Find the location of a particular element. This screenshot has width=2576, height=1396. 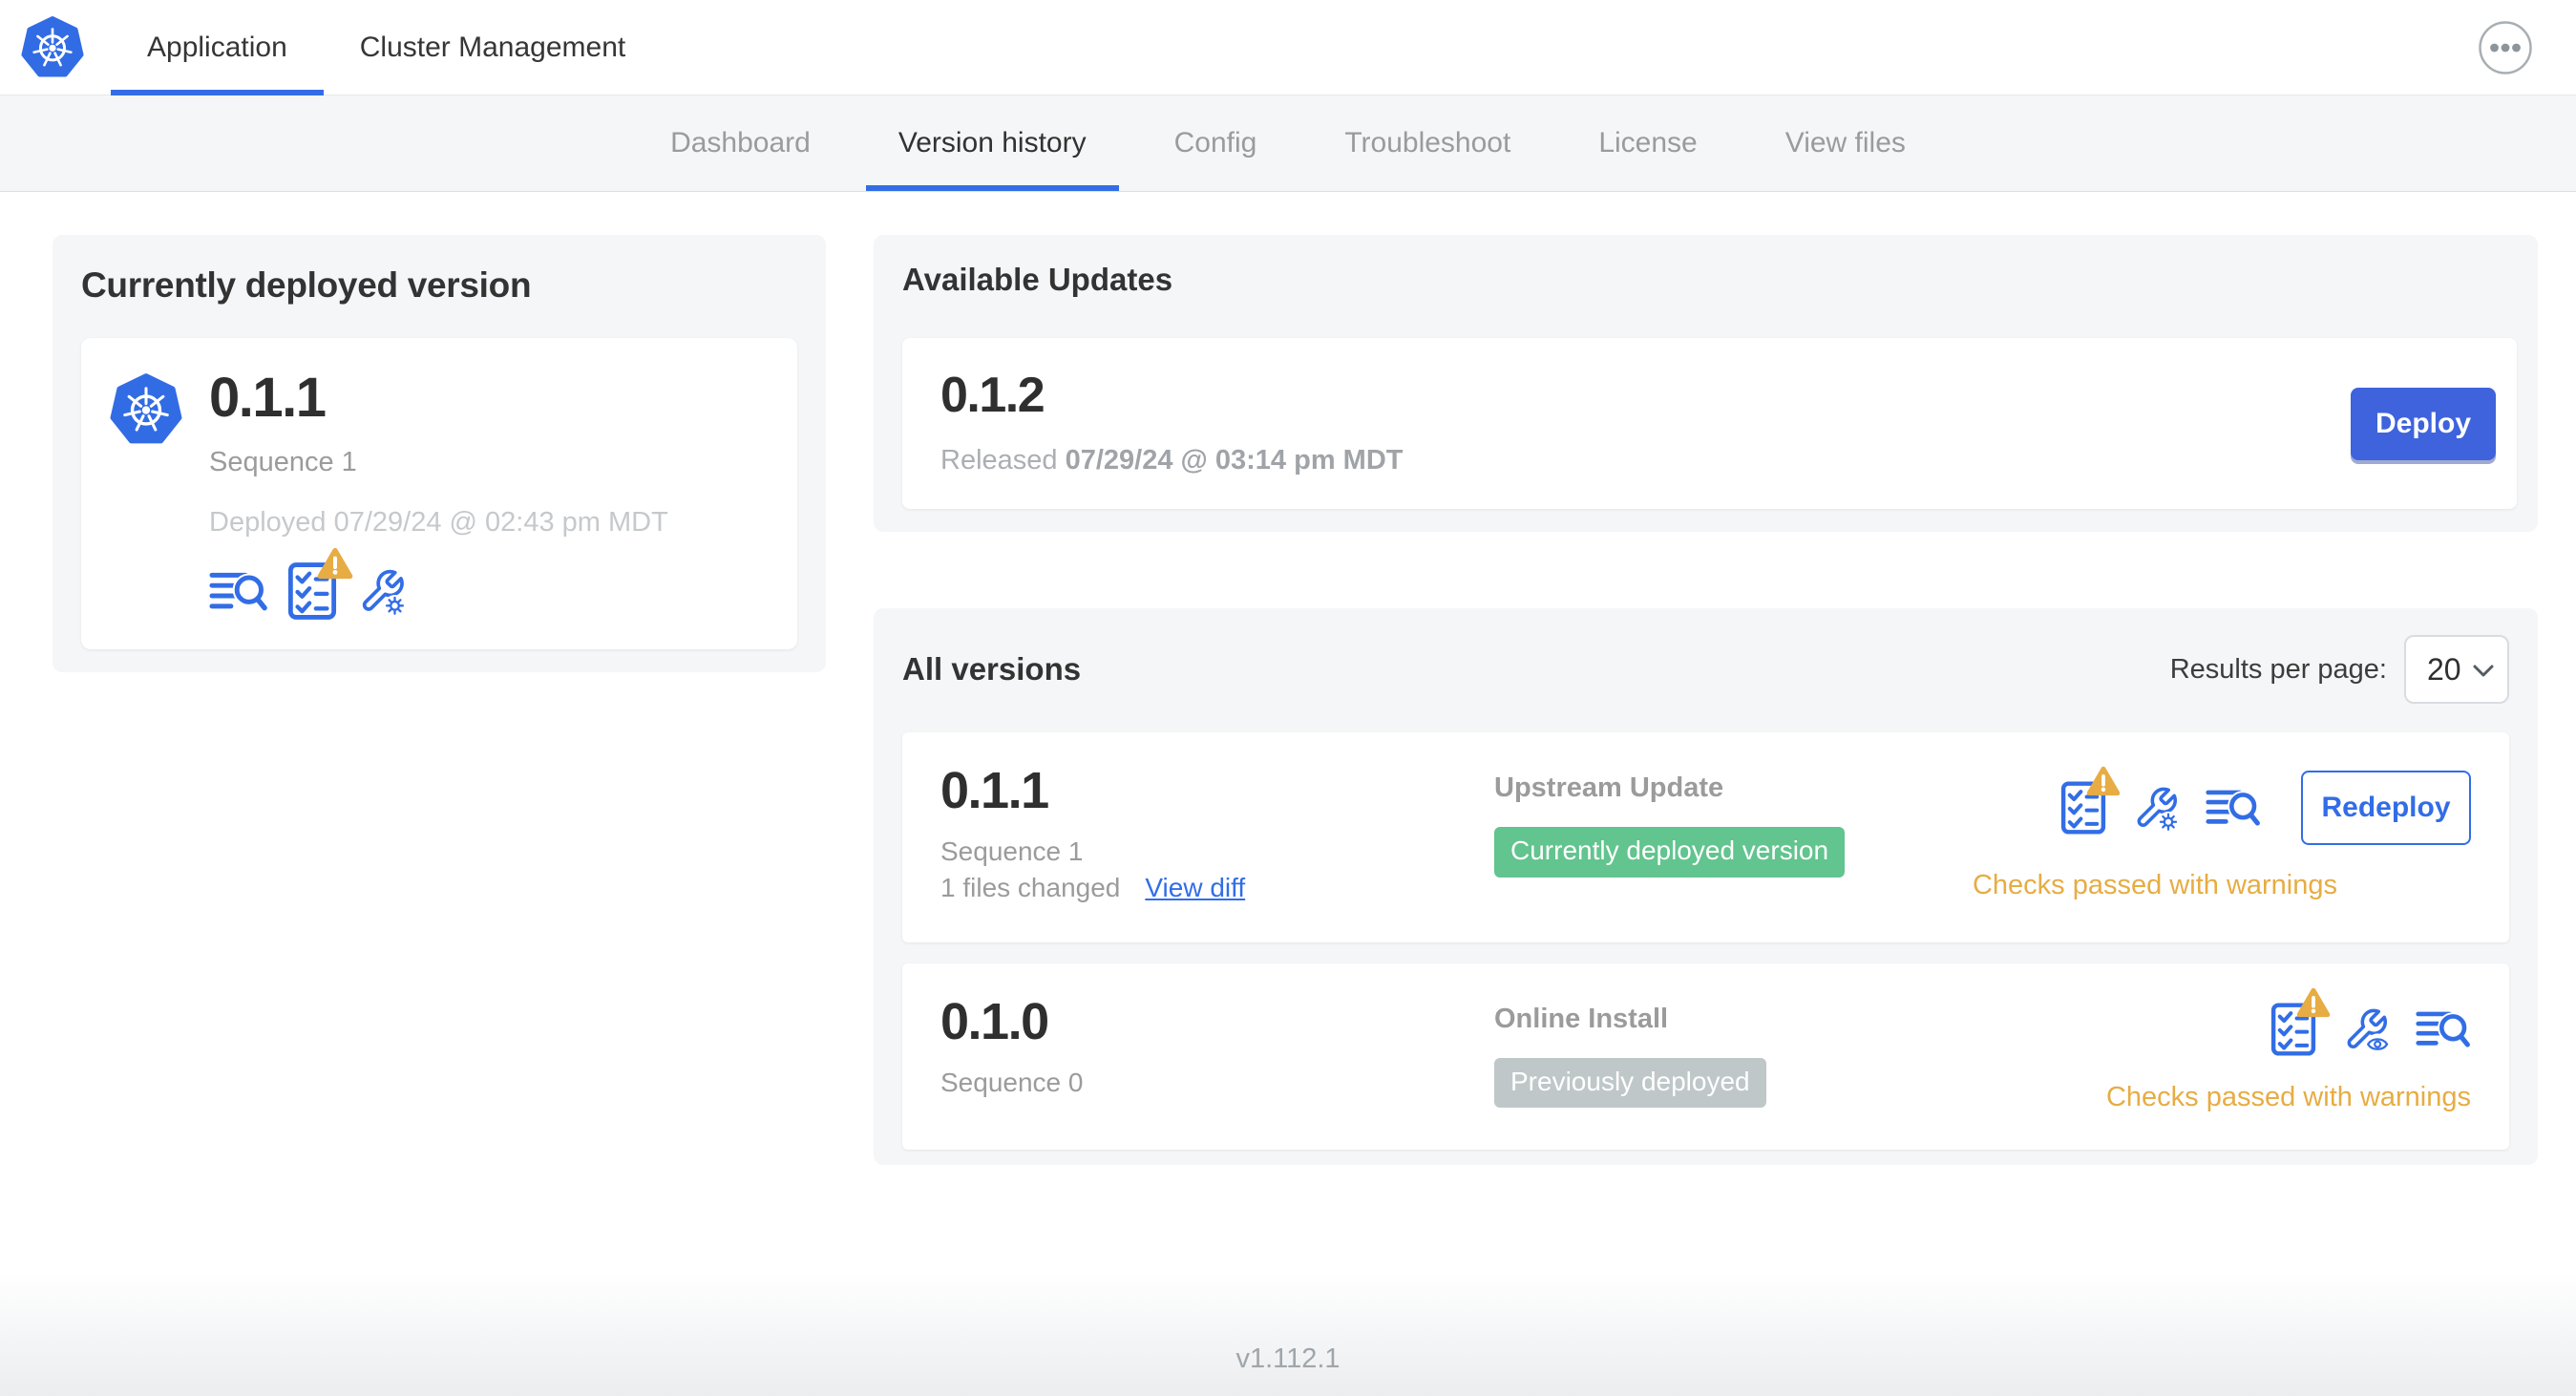

subtab-troubleshoot-label: Troubleshoot is located at coordinates (1427, 143).